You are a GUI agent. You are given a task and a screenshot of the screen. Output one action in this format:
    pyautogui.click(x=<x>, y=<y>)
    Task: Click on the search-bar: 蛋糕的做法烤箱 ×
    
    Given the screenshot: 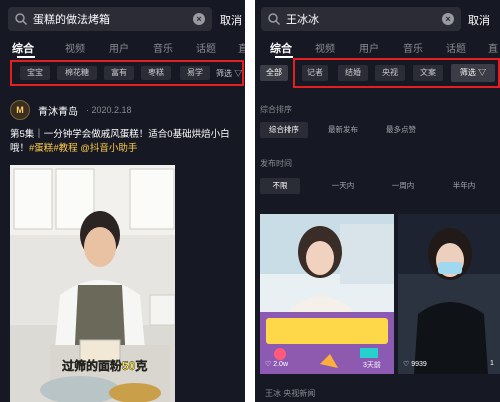 What is the action you would take?
    pyautogui.click(x=110, y=19)
    